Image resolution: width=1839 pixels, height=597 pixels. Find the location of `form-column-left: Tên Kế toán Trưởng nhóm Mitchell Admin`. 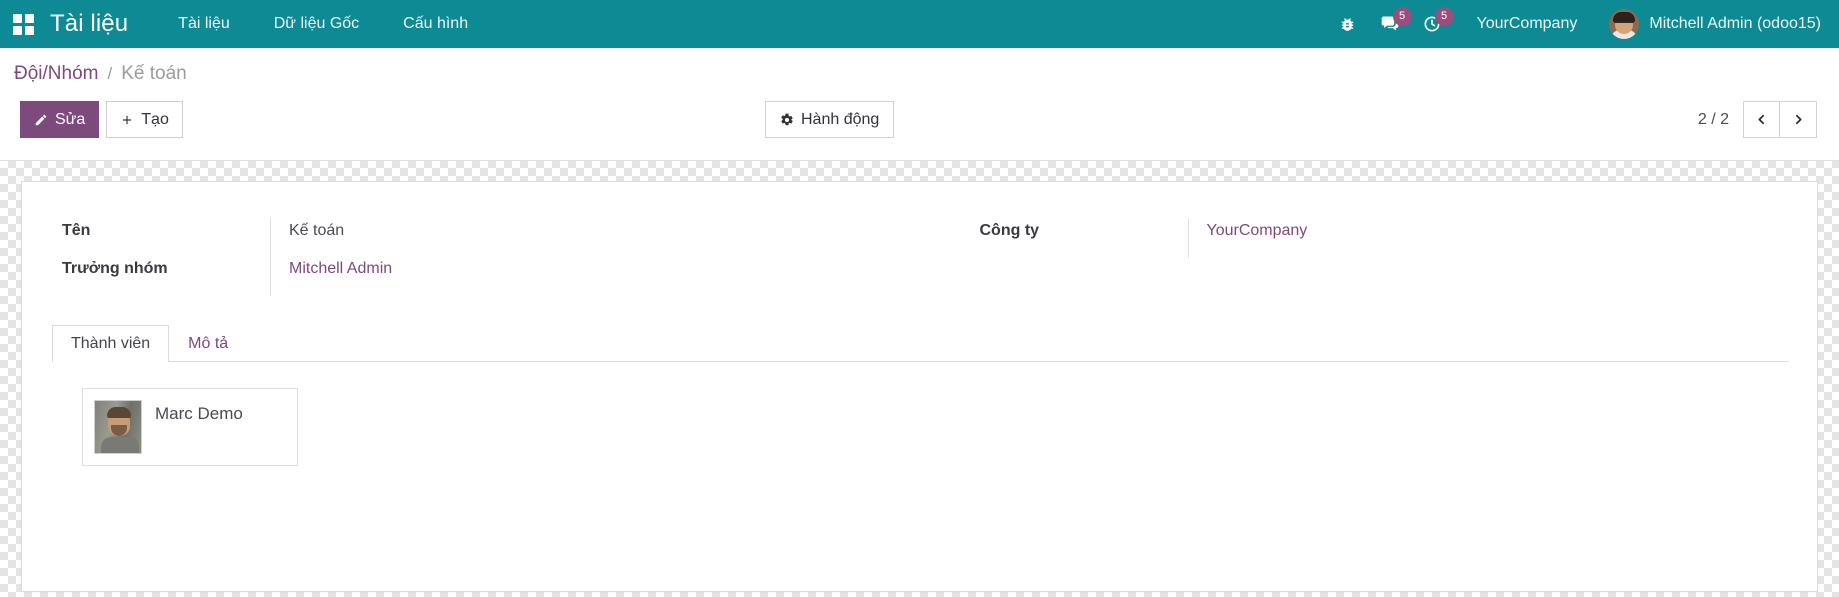

form-column-left: Tên Kế toán Trưởng nhóm Mitchell Admin is located at coordinates (491, 257).